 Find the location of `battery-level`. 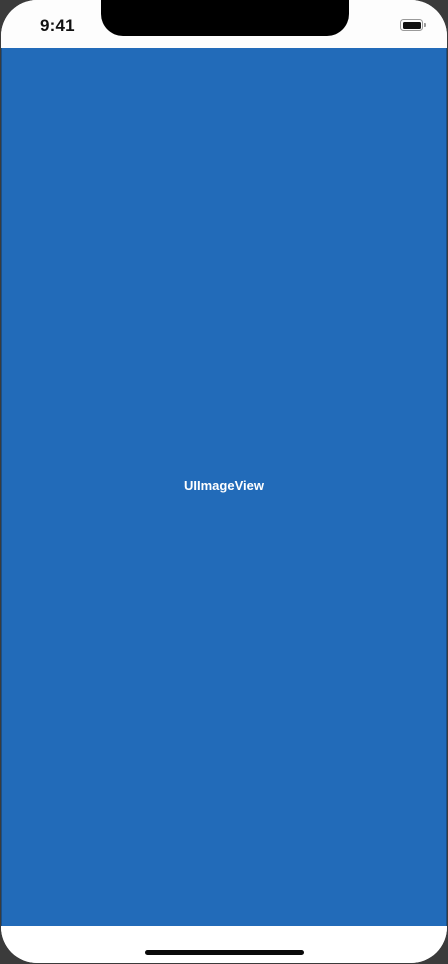

battery-level is located at coordinates (411, 25).